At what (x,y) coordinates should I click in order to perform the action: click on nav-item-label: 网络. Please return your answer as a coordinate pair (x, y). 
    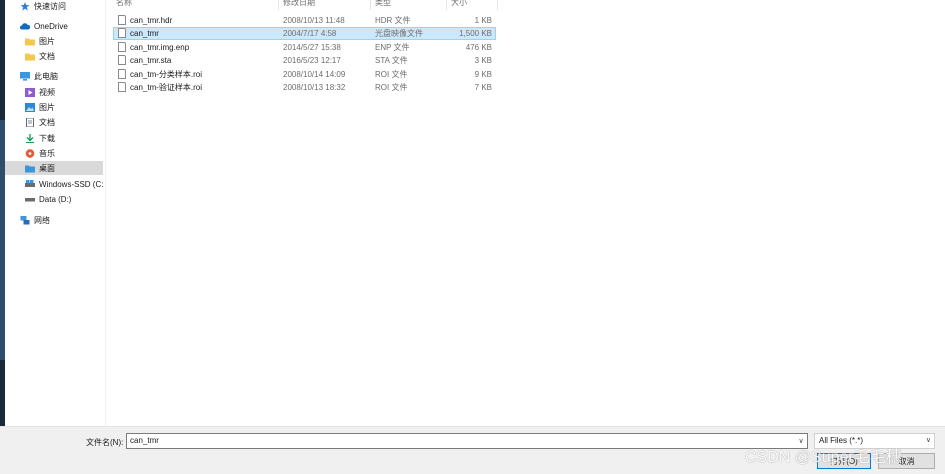
    Looking at the image, I should click on (42, 220).